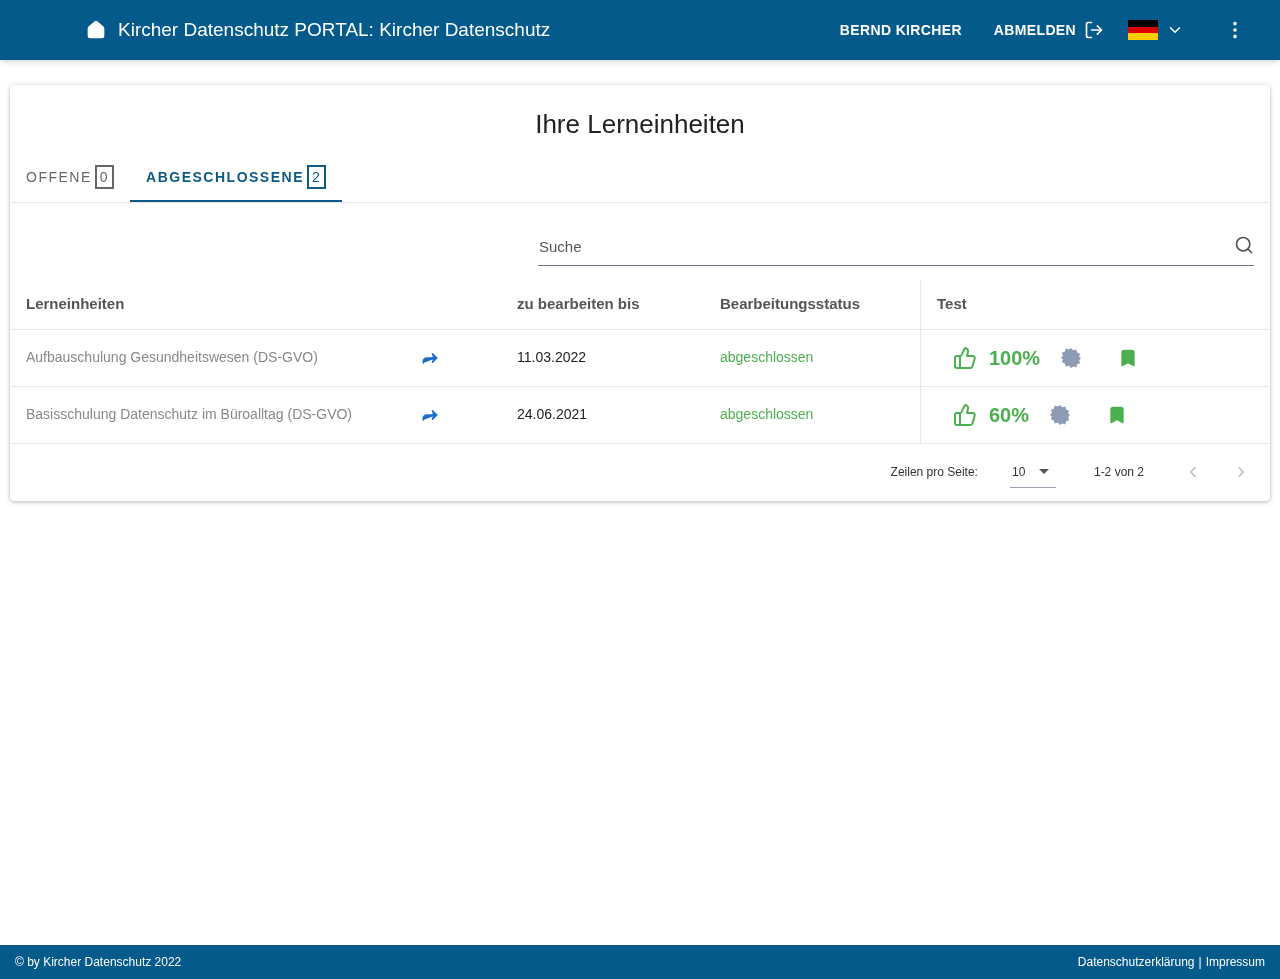  What do you see at coordinates (896, 251) in the screenshot?
I see `search-field: Suche` at bounding box center [896, 251].